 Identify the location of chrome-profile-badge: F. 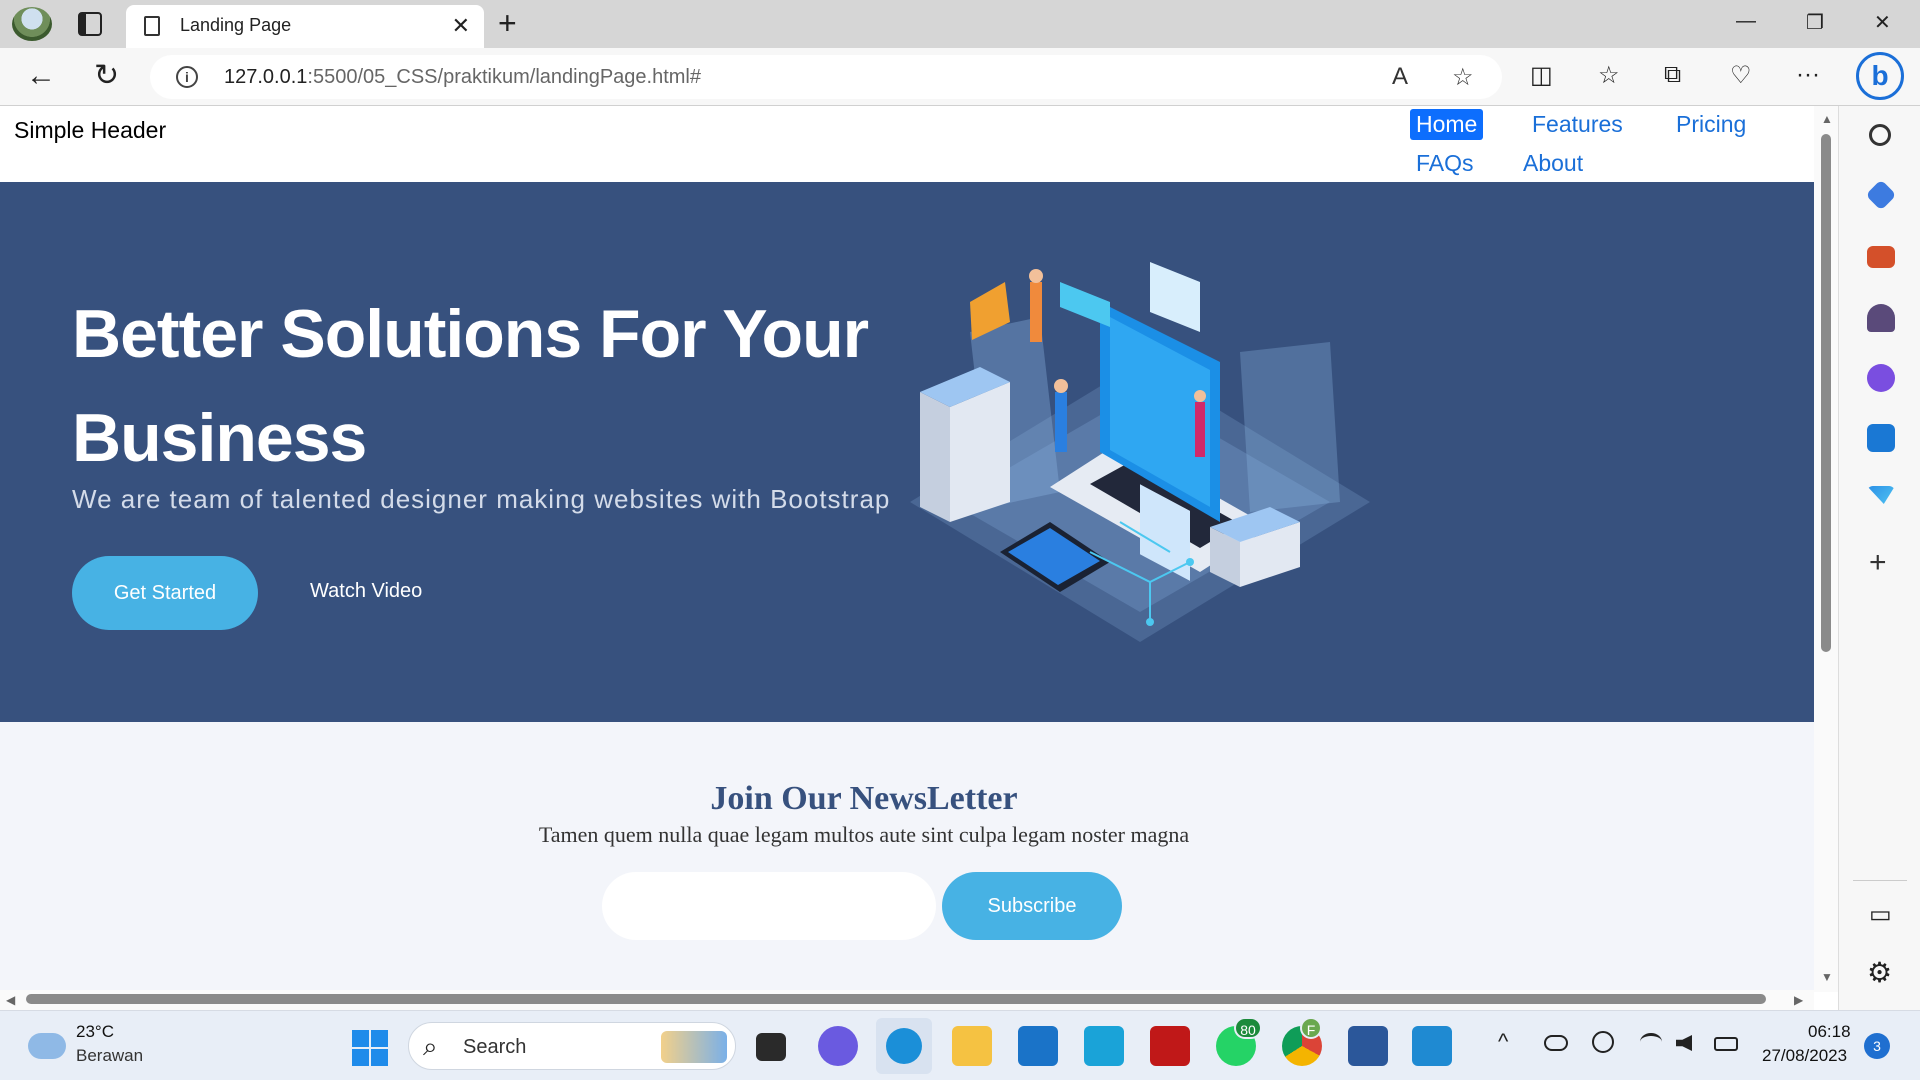
(1311, 1028).